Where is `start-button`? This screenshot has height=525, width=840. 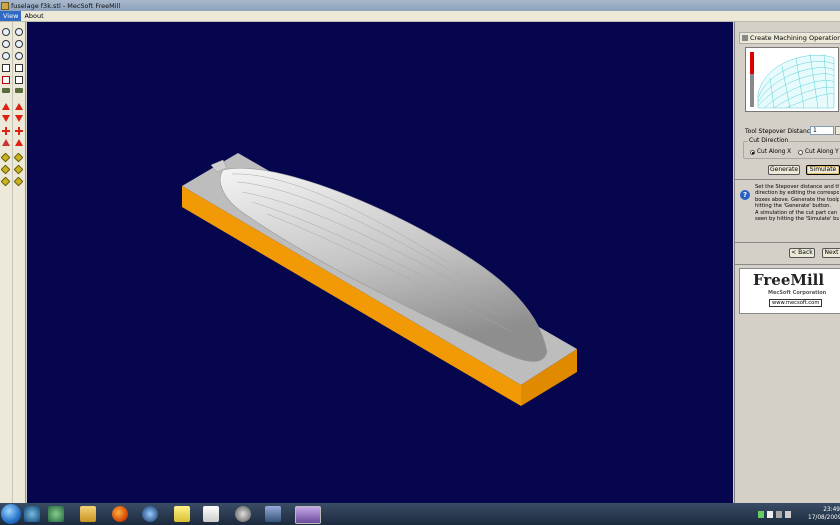 start-button is located at coordinates (11, 514).